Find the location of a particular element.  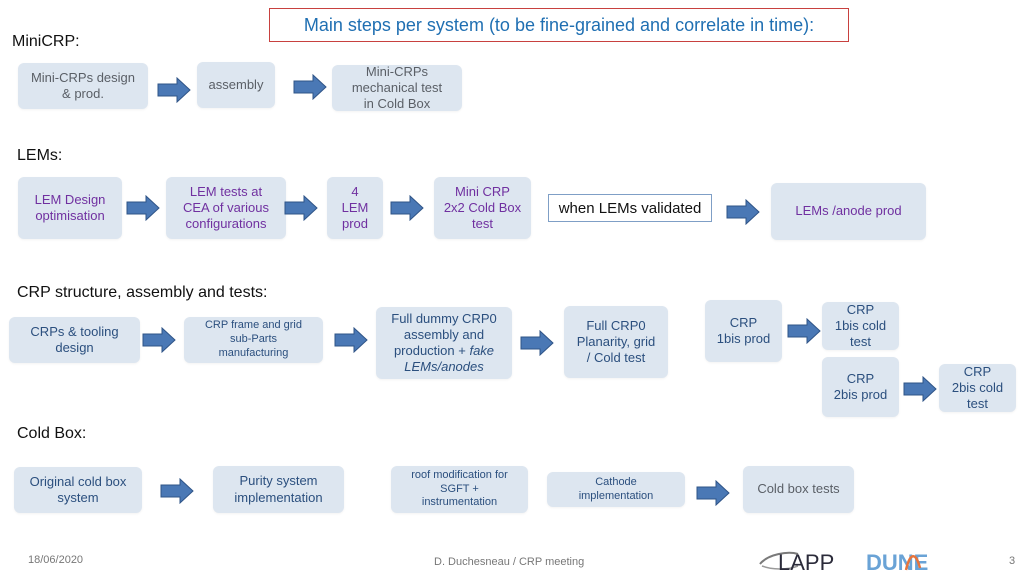

step-text: CEA of various is located at coordinates (226, 207).